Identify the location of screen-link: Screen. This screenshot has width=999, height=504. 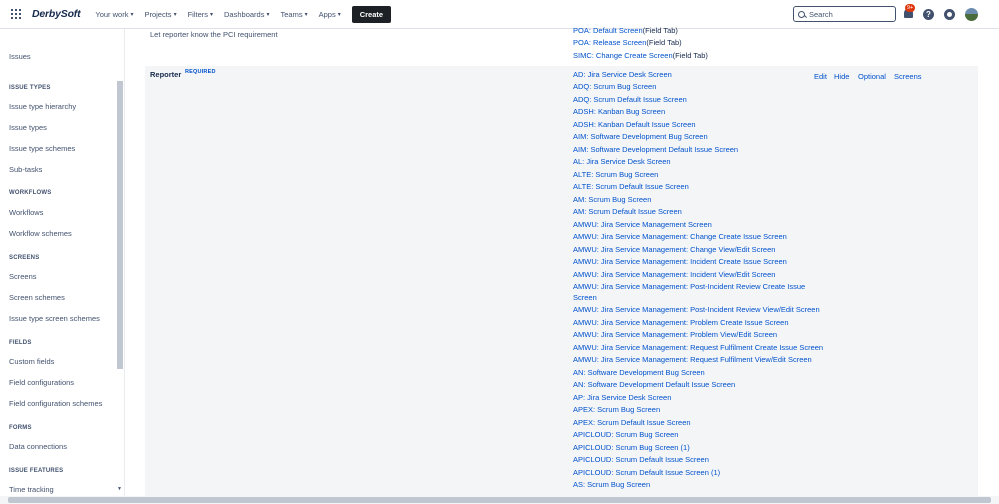
(585, 297).